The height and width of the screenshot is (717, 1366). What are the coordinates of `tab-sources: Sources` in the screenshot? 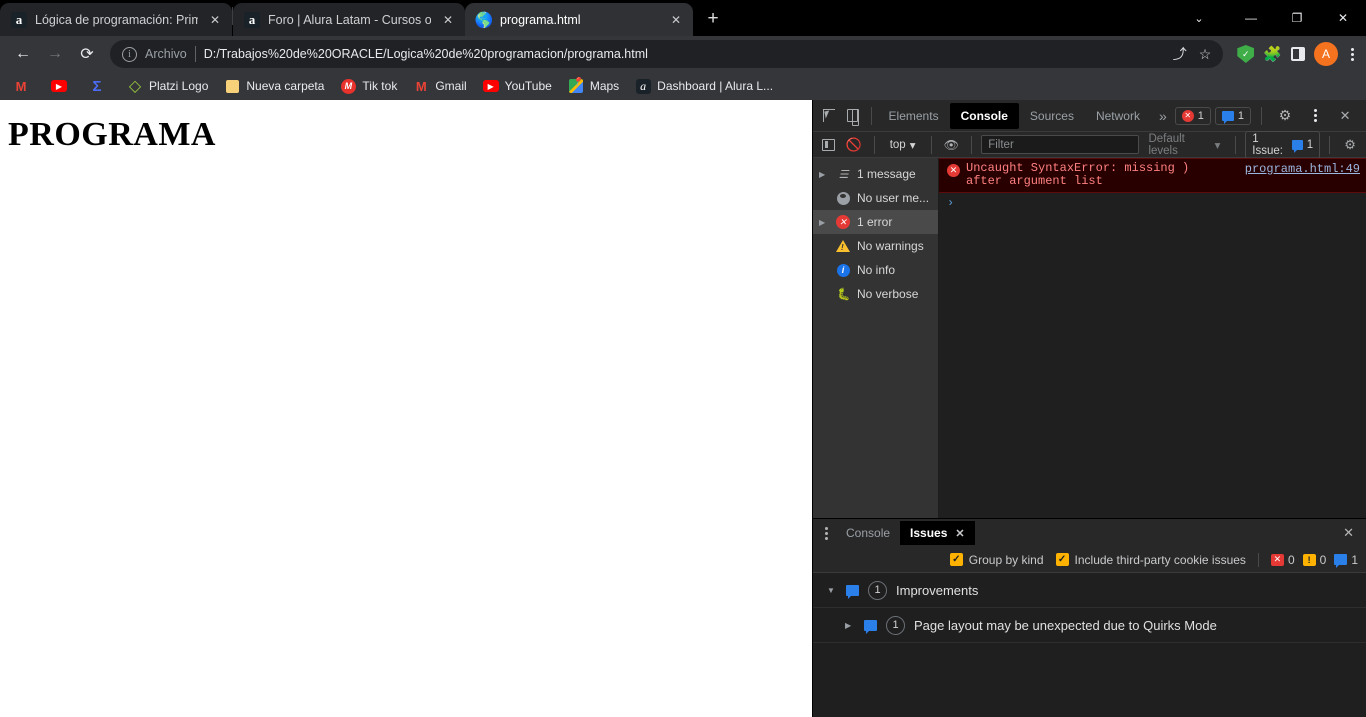 It's located at (1052, 116).